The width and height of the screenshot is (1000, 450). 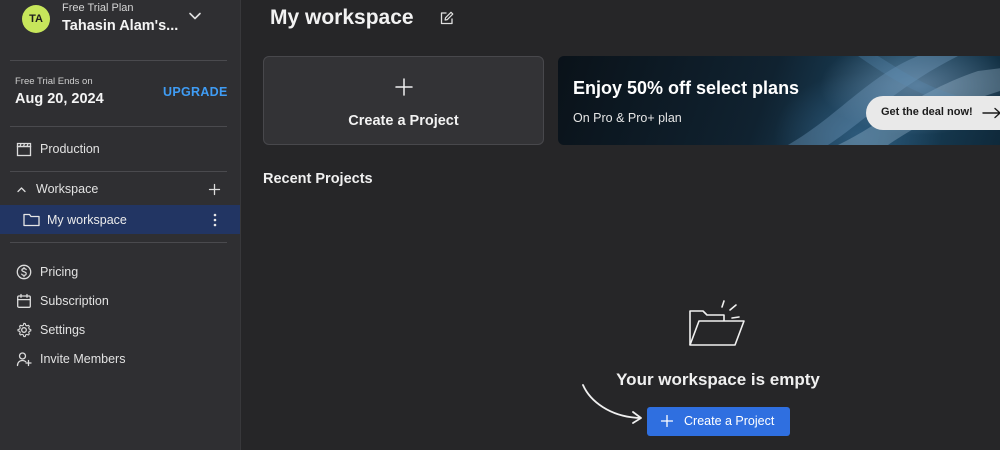 I want to click on trial-label: Free Trial Ends on, so click(x=54, y=81).